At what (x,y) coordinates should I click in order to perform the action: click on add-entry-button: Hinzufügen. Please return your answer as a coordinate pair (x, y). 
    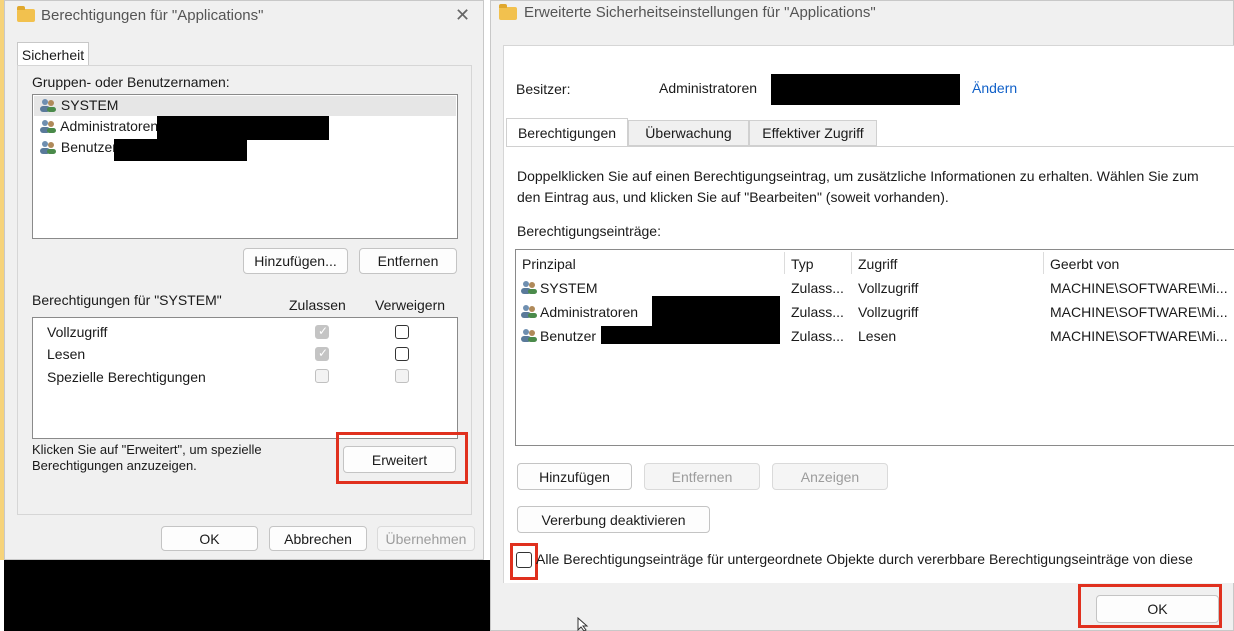
    Looking at the image, I should click on (574, 476).